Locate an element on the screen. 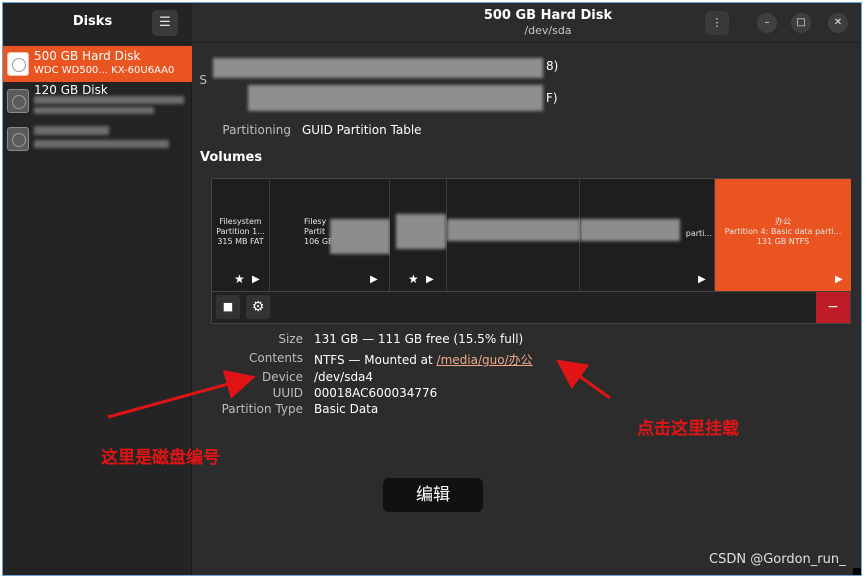 The image size is (867, 582). corner-block is located at coordinates (857, 571).